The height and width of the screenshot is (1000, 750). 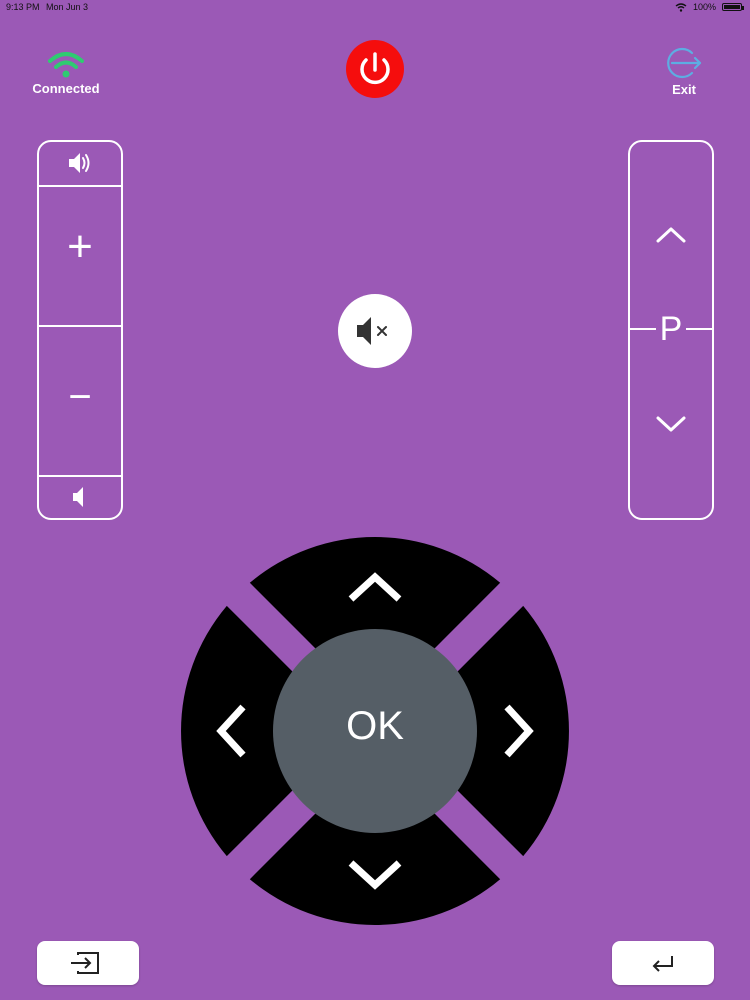 I want to click on connection-label: Connected, so click(x=66, y=88).